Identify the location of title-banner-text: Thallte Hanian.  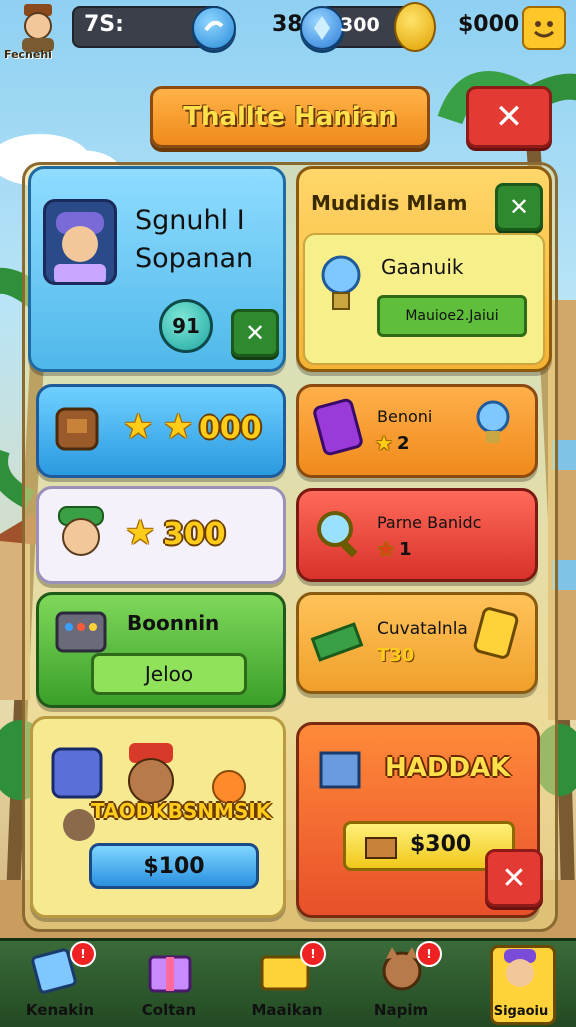
(290, 117).